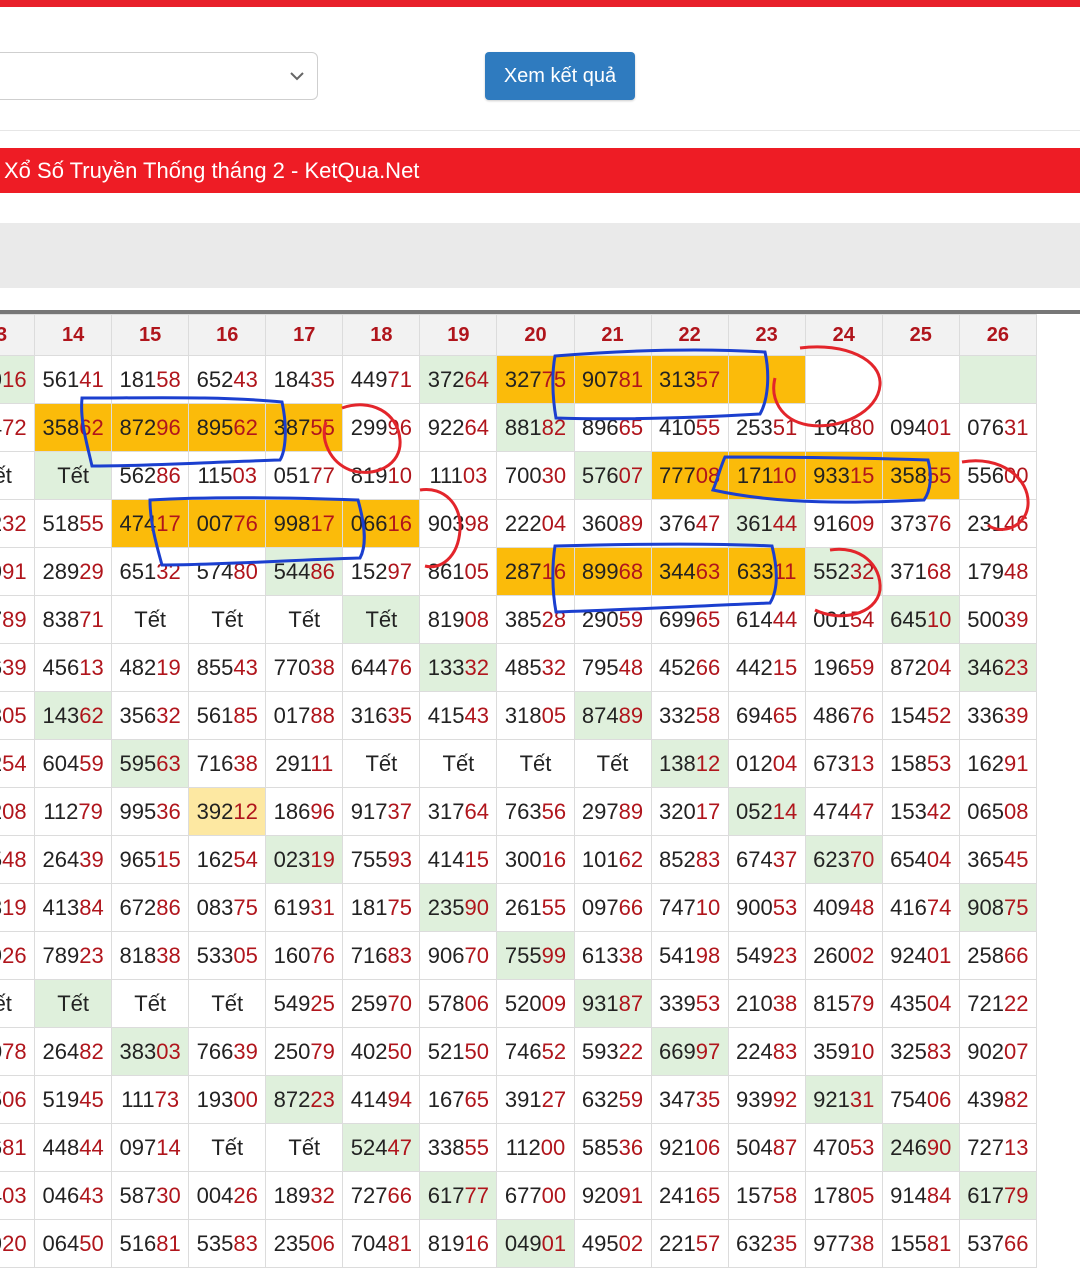 The width and height of the screenshot is (1080, 1285). Describe the element at coordinates (159, 76) in the screenshot. I see `month-select` at that location.